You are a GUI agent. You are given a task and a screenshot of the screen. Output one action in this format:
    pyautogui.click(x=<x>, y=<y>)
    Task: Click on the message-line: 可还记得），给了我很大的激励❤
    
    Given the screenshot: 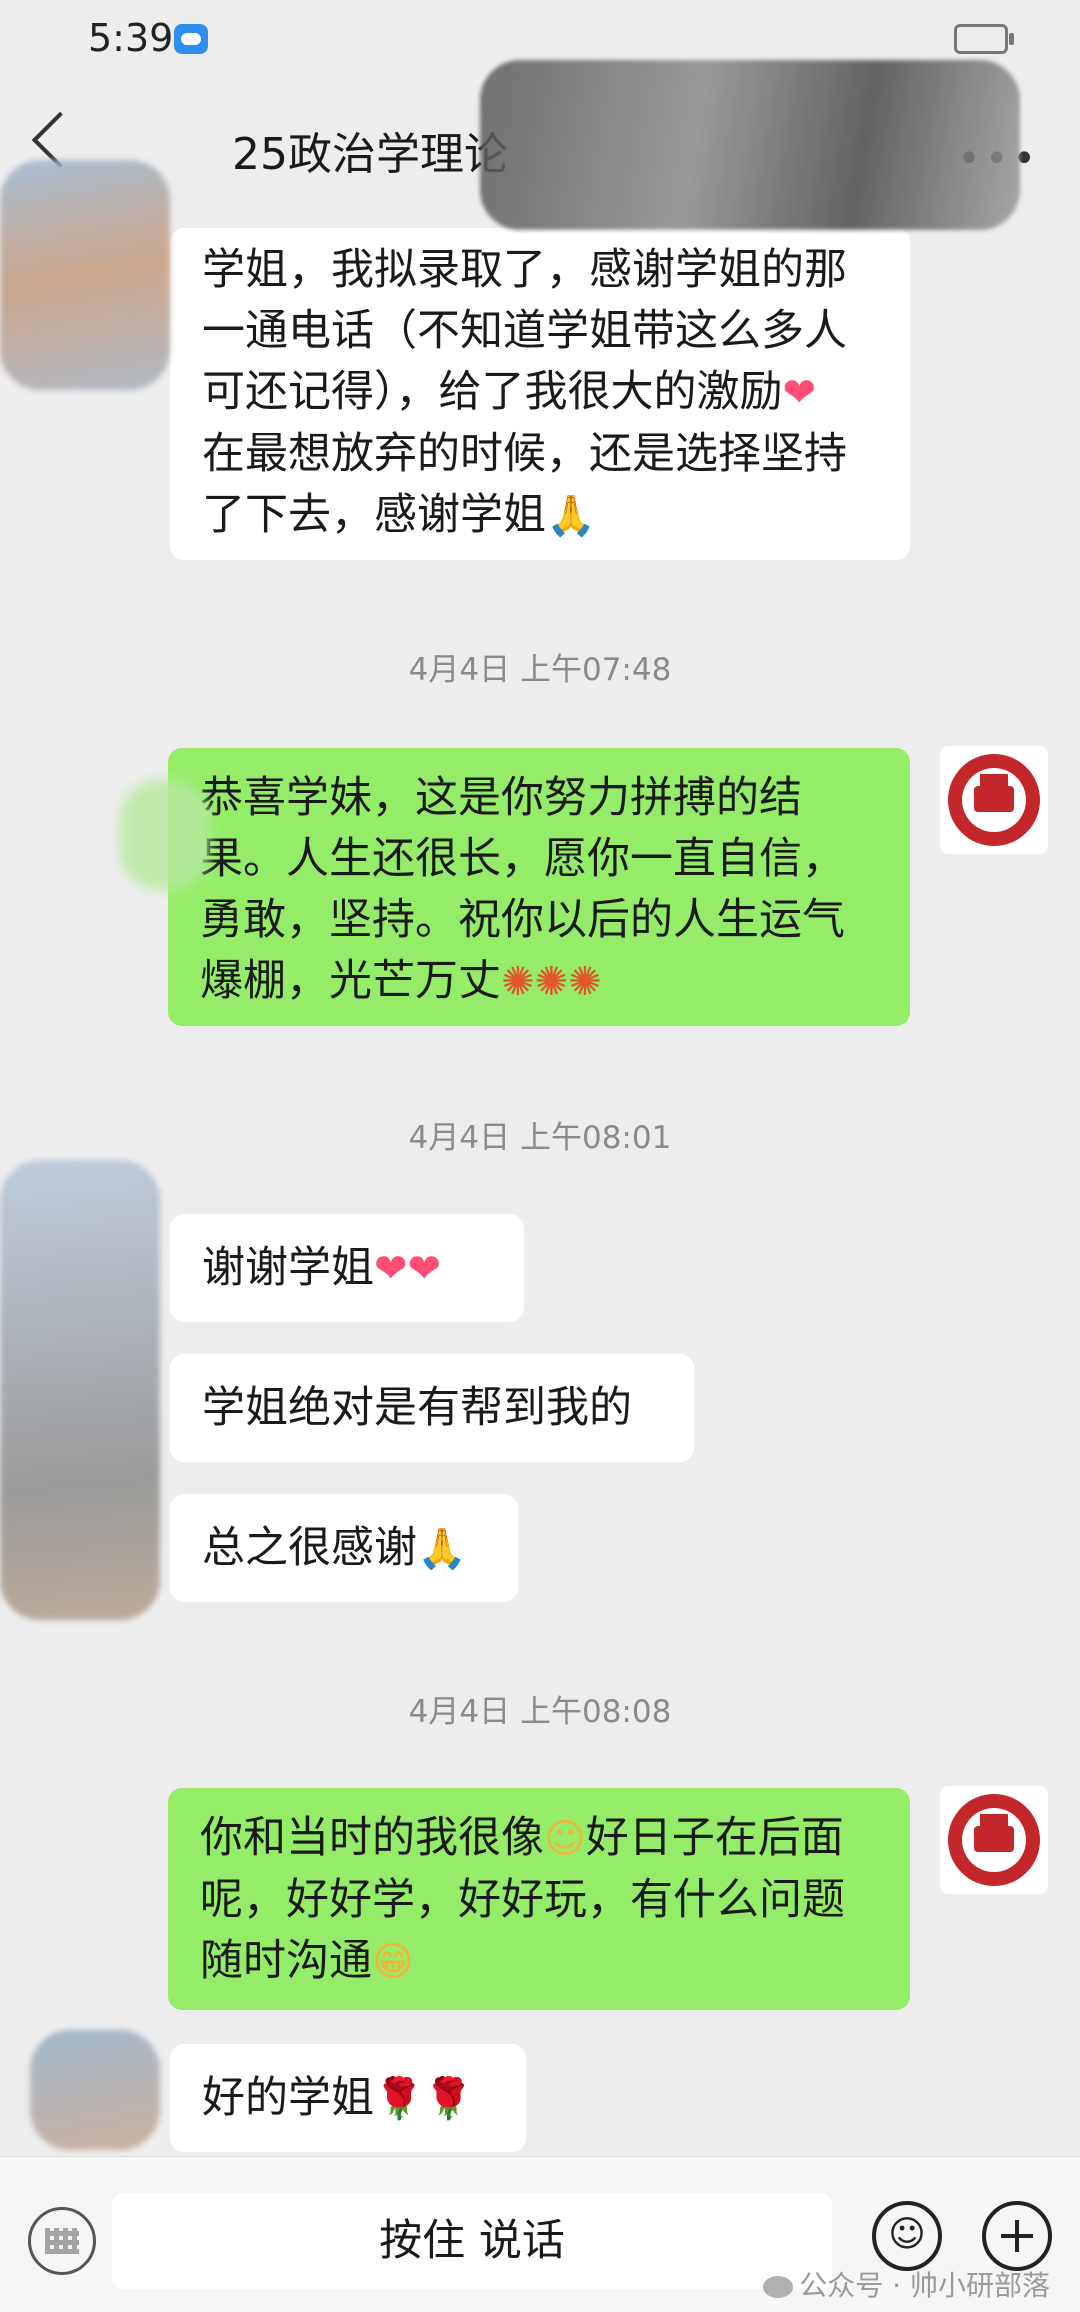 What is the action you would take?
    pyautogui.click(x=540, y=393)
    